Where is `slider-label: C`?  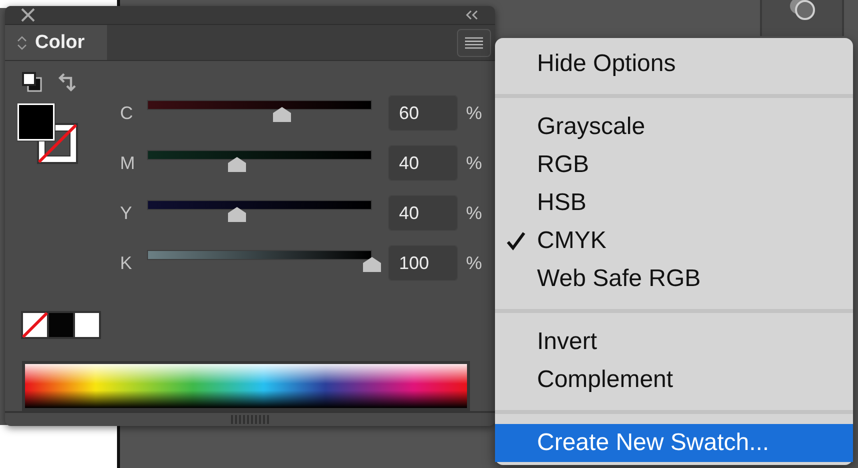
slider-label: C is located at coordinates (126, 113).